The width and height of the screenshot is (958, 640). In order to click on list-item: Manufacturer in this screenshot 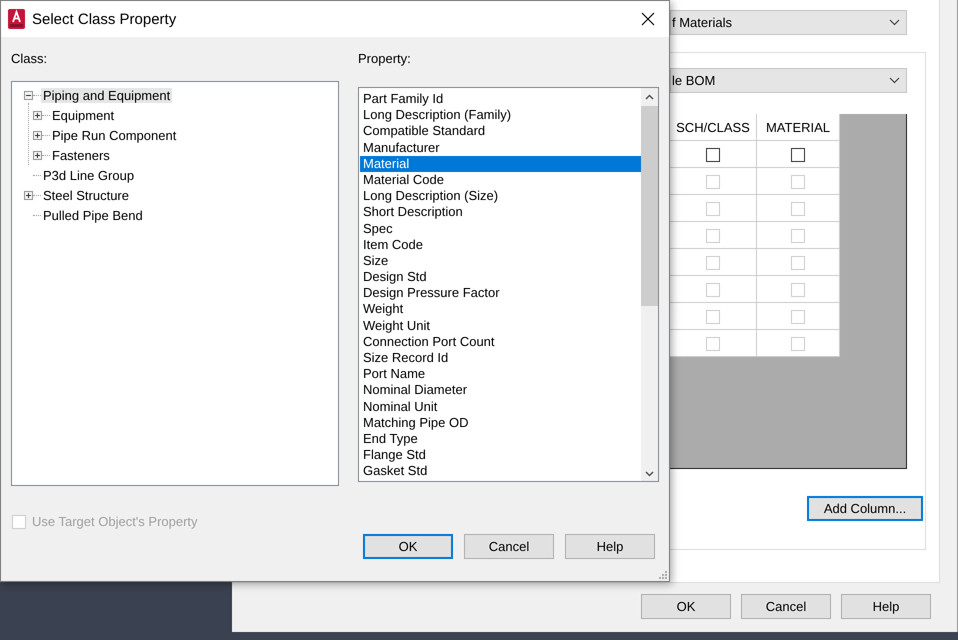, I will do `click(500, 148)`.